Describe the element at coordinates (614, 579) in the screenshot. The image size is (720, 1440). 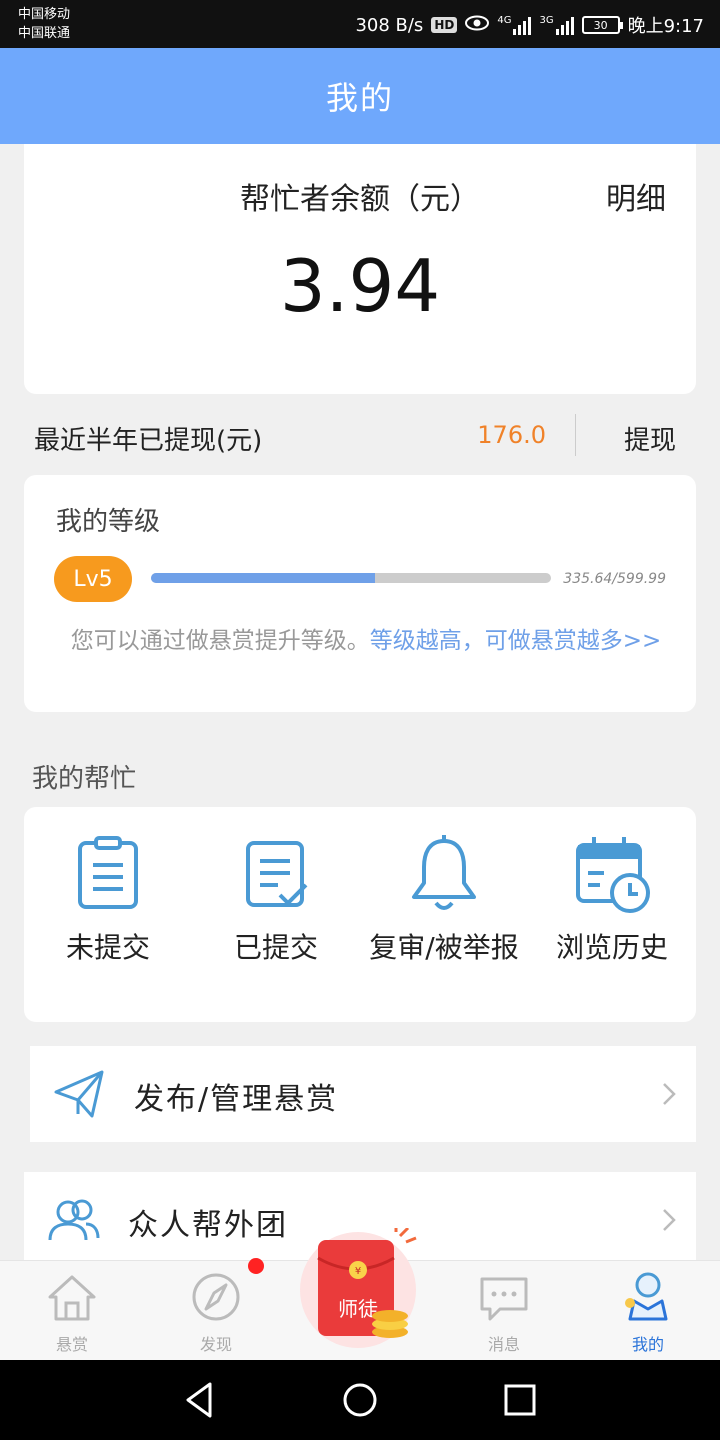
I see `level-points: 335.64/599.99` at that location.